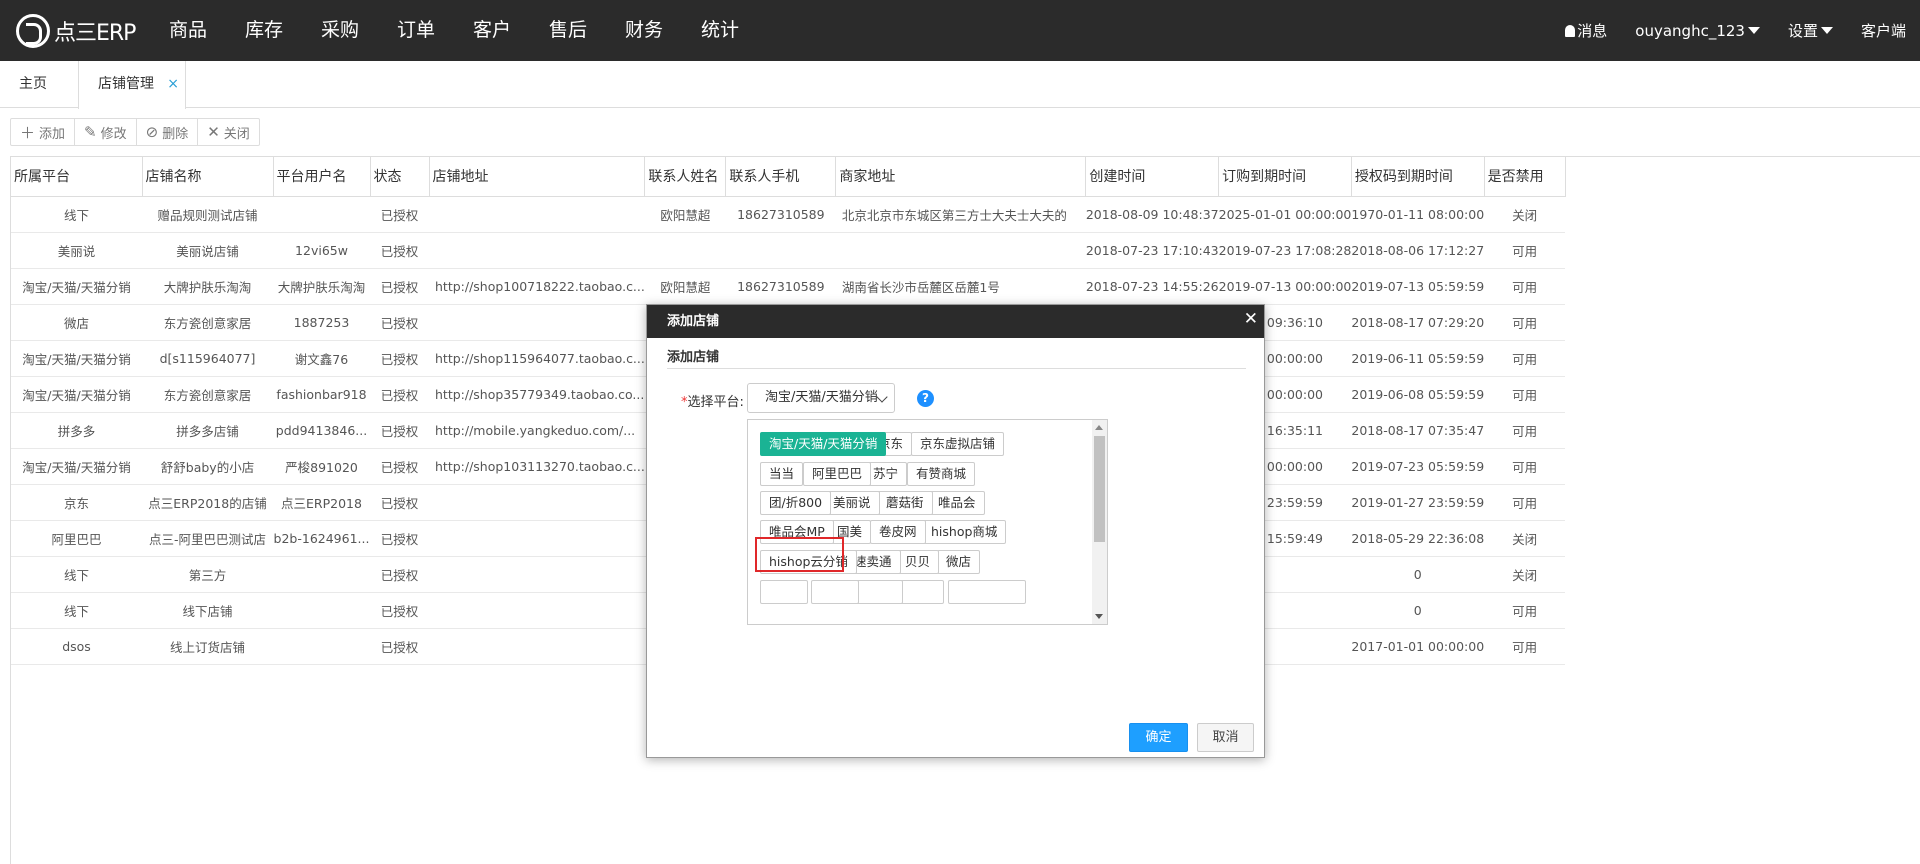 The image size is (1920, 864). I want to click on logo: 点三ERP, so click(76, 31).